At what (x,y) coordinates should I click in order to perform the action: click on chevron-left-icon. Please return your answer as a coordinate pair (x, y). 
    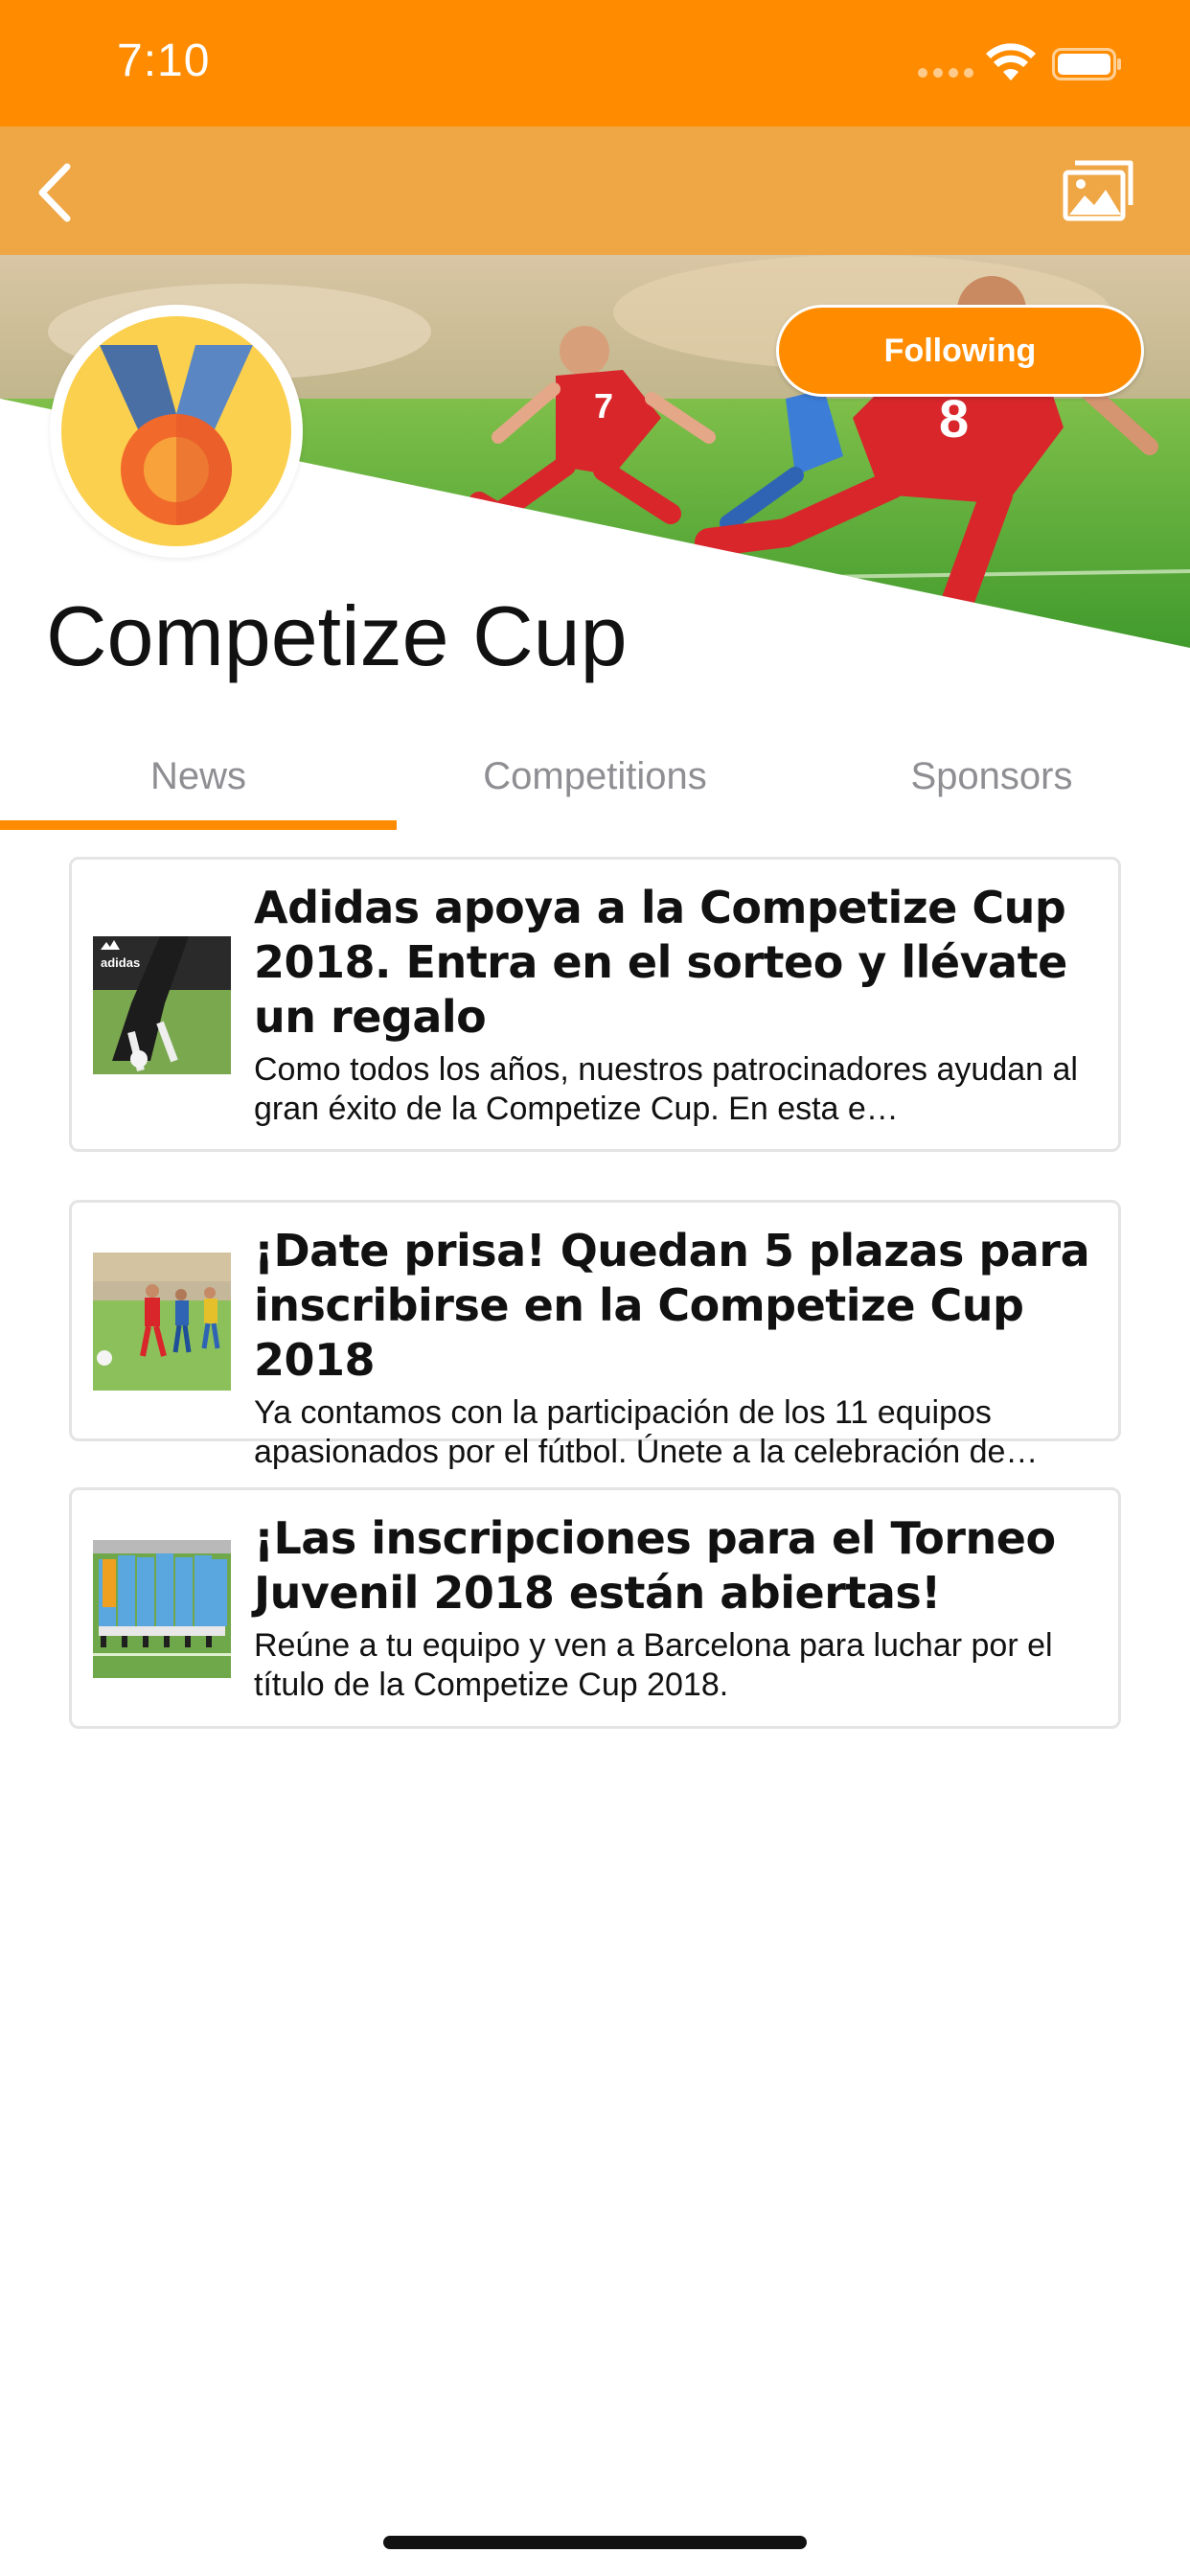
    Looking at the image, I should click on (55, 193).